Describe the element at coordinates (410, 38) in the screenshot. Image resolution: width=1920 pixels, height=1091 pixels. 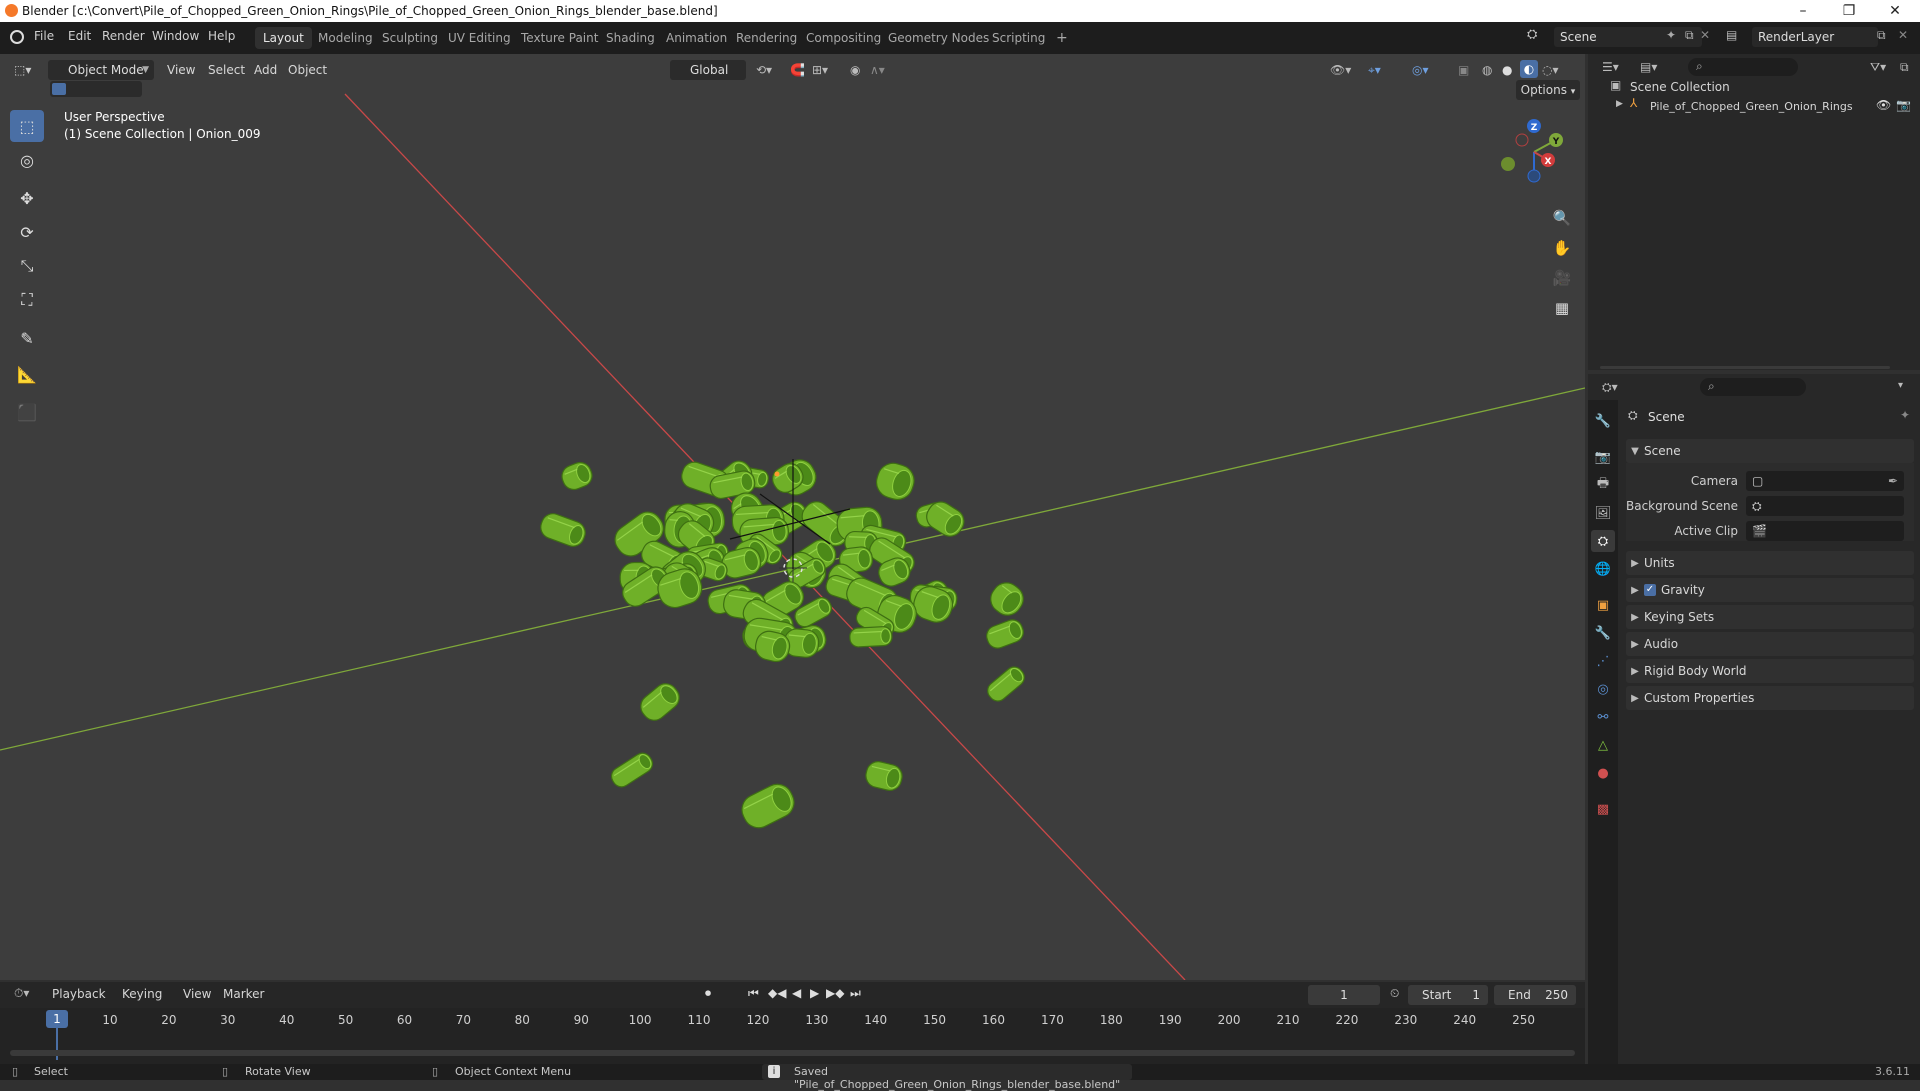
I see `tab-sculpting: Sculpting` at that location.